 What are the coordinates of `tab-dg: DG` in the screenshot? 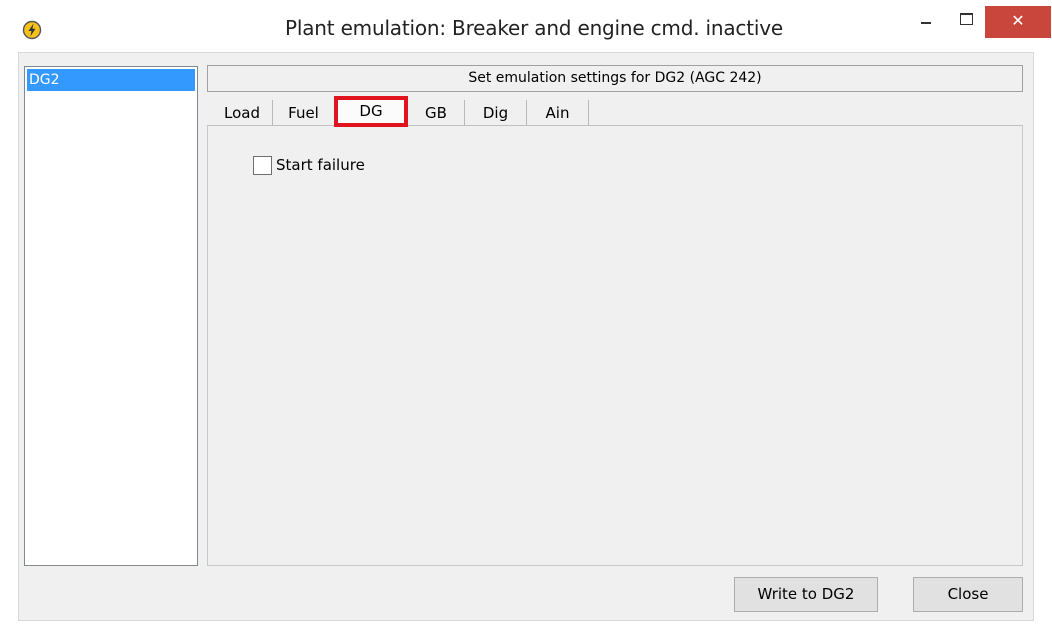 It's located at (371, 111).